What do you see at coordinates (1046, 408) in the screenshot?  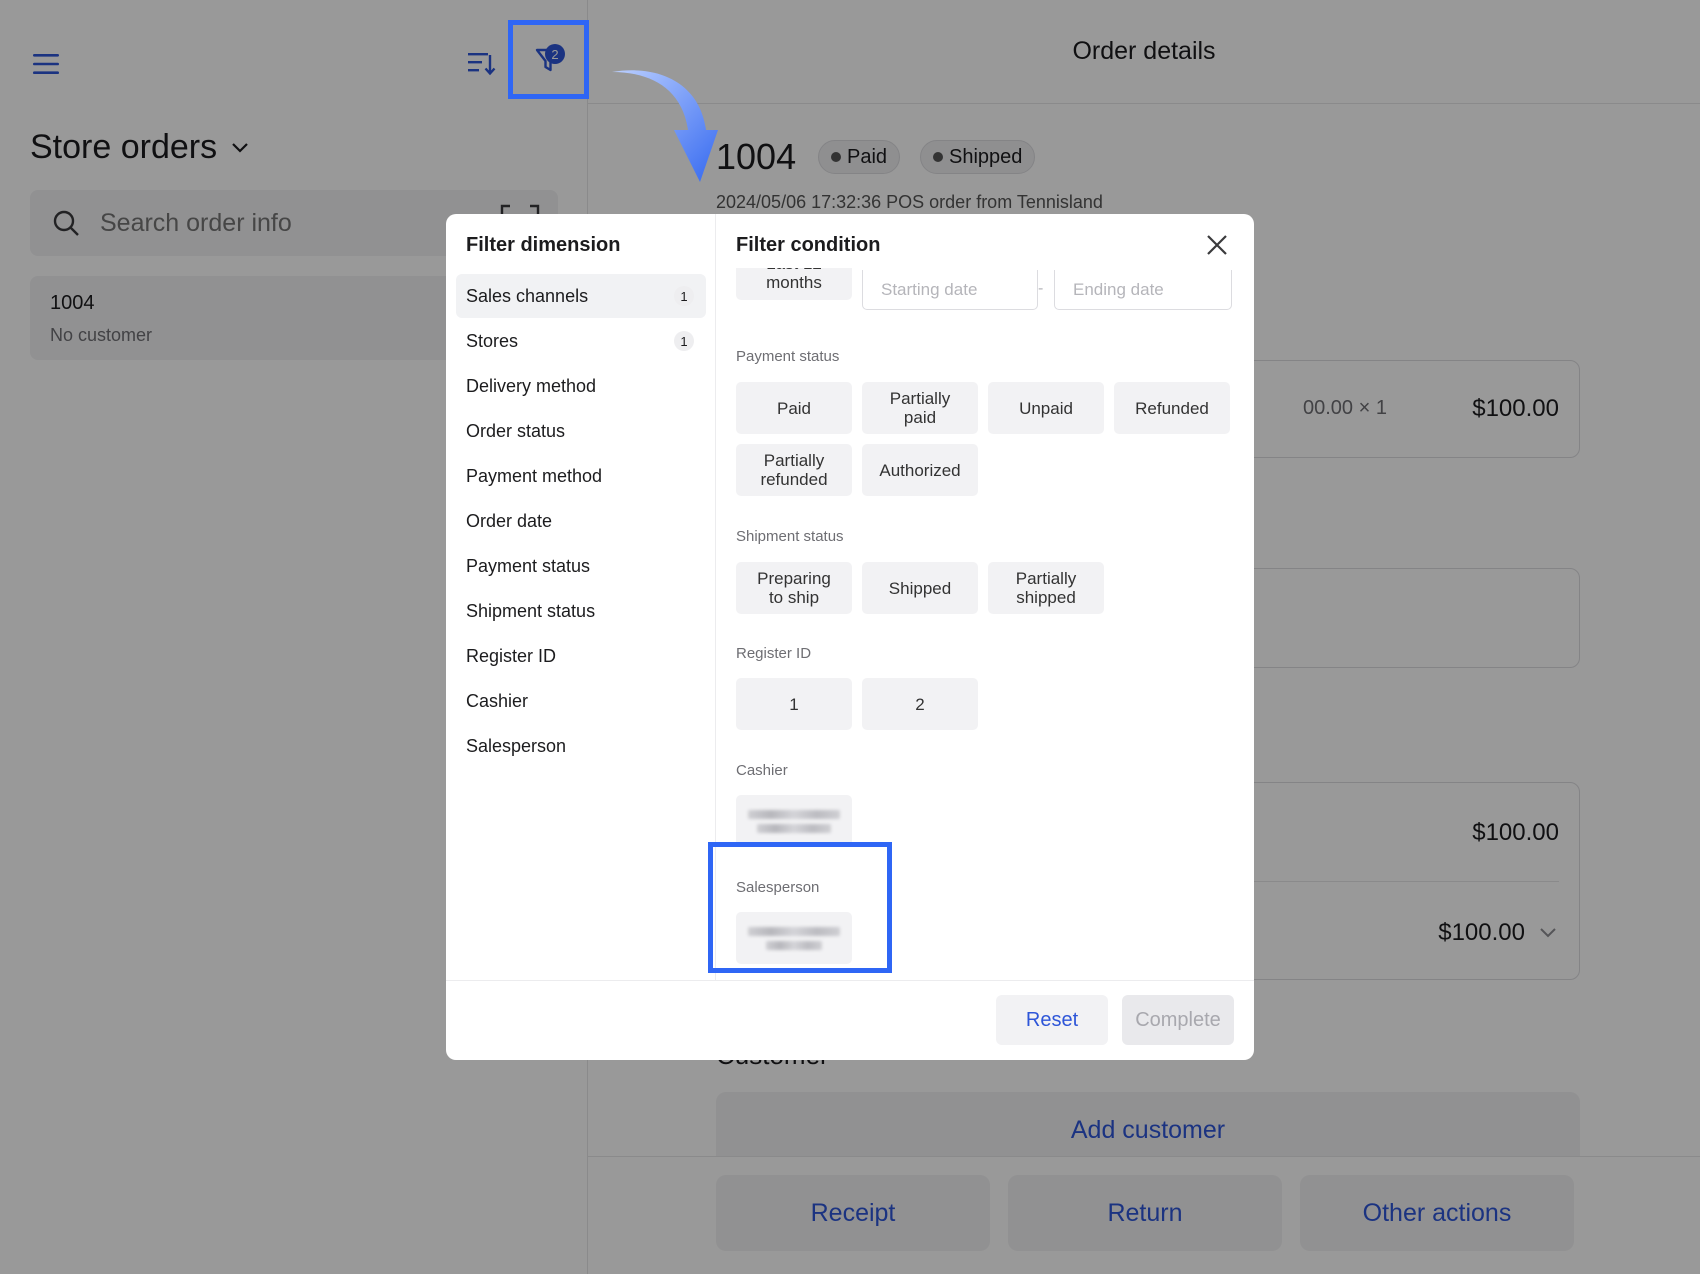 I see `option-unpaid: Unpaid` at bounding box center [1046, 408].